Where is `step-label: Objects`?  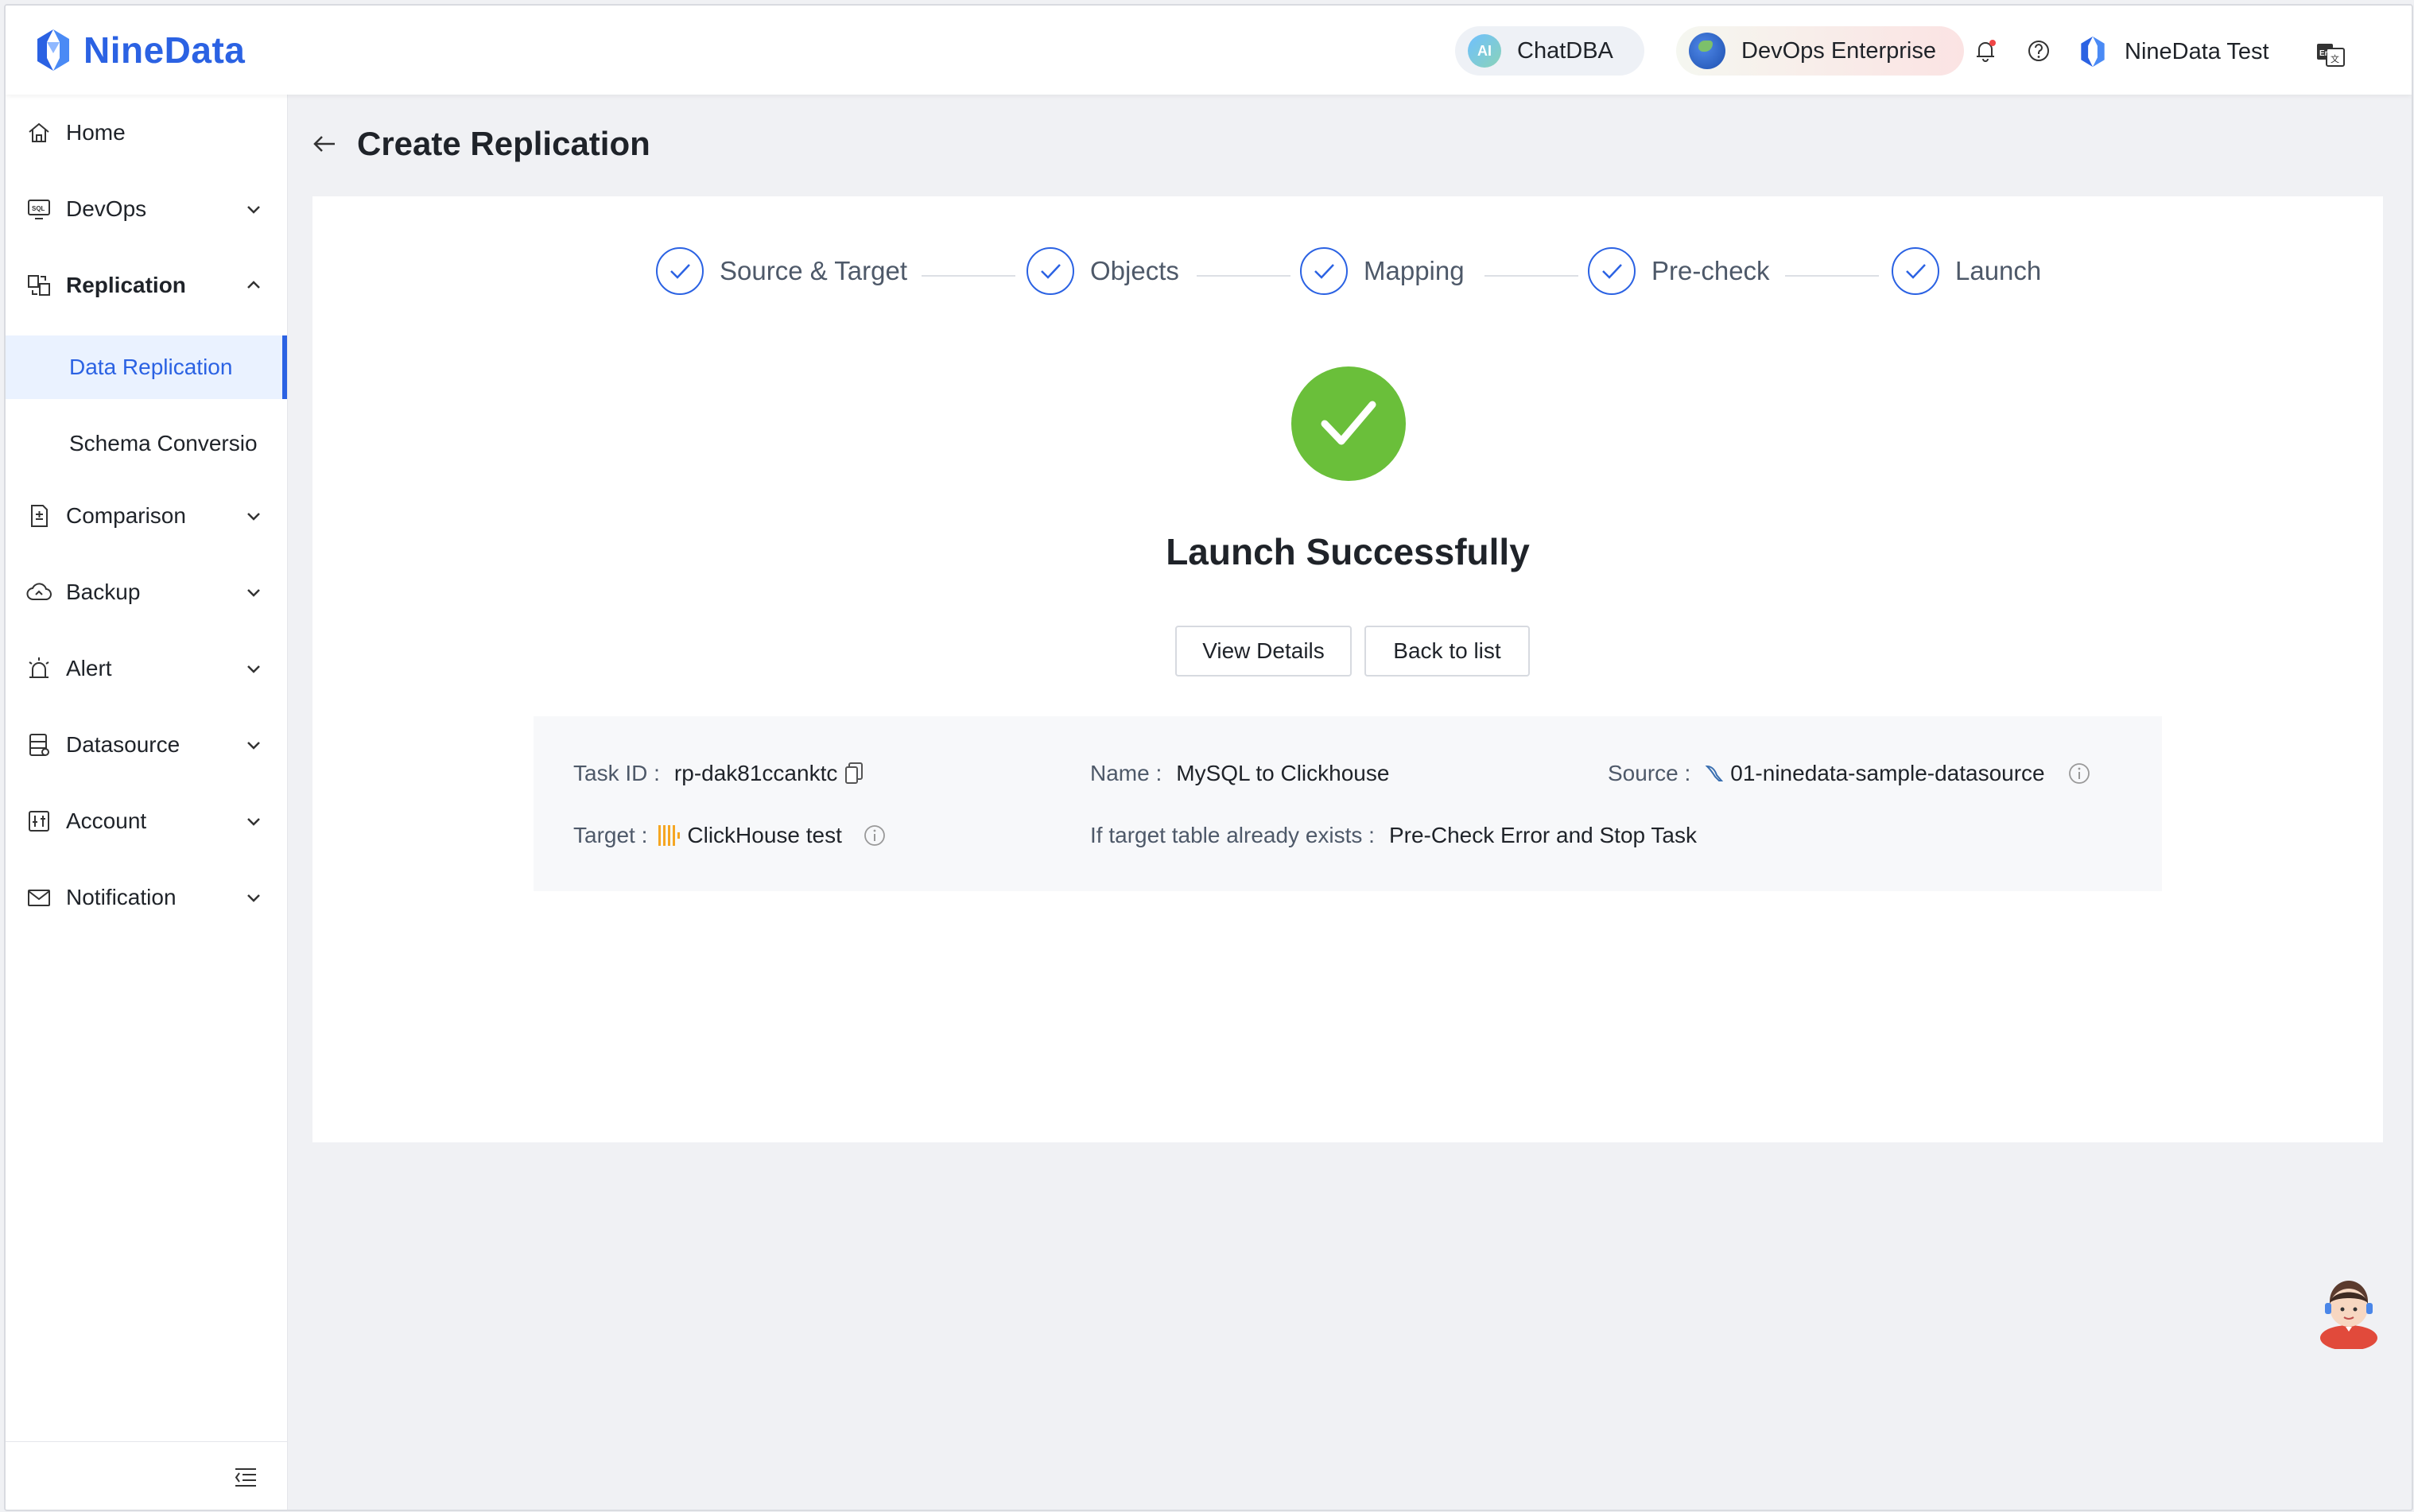
step-label: Objects is located at coordinates (1134, 270).